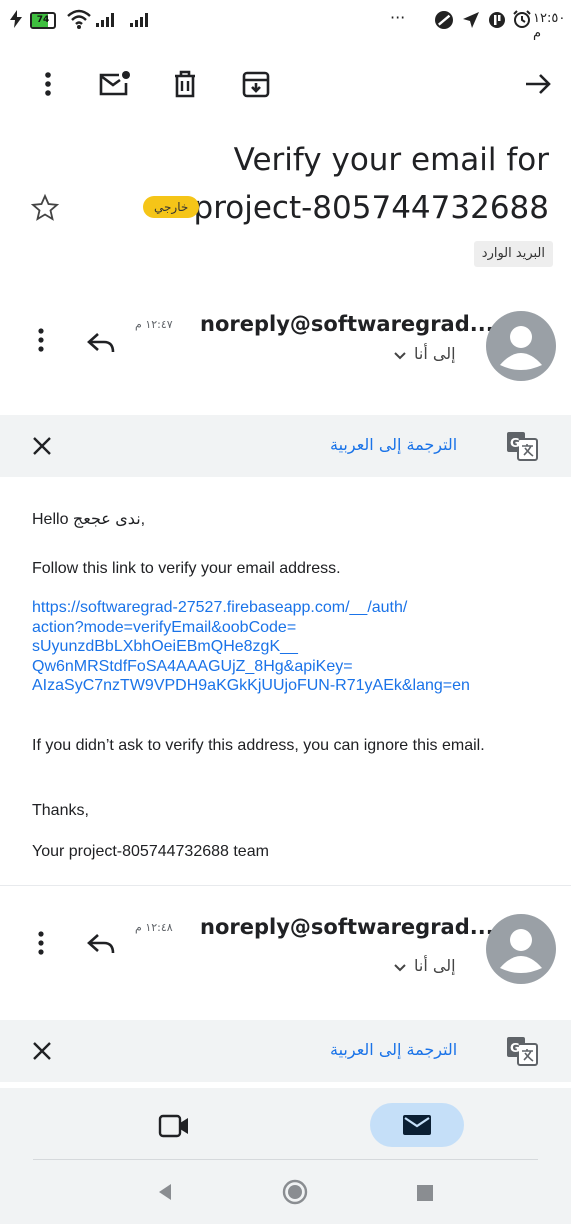 The width and height of the screenshot is (571, 1224). I want to click on overflow-dots: ···, so click(398, 17).